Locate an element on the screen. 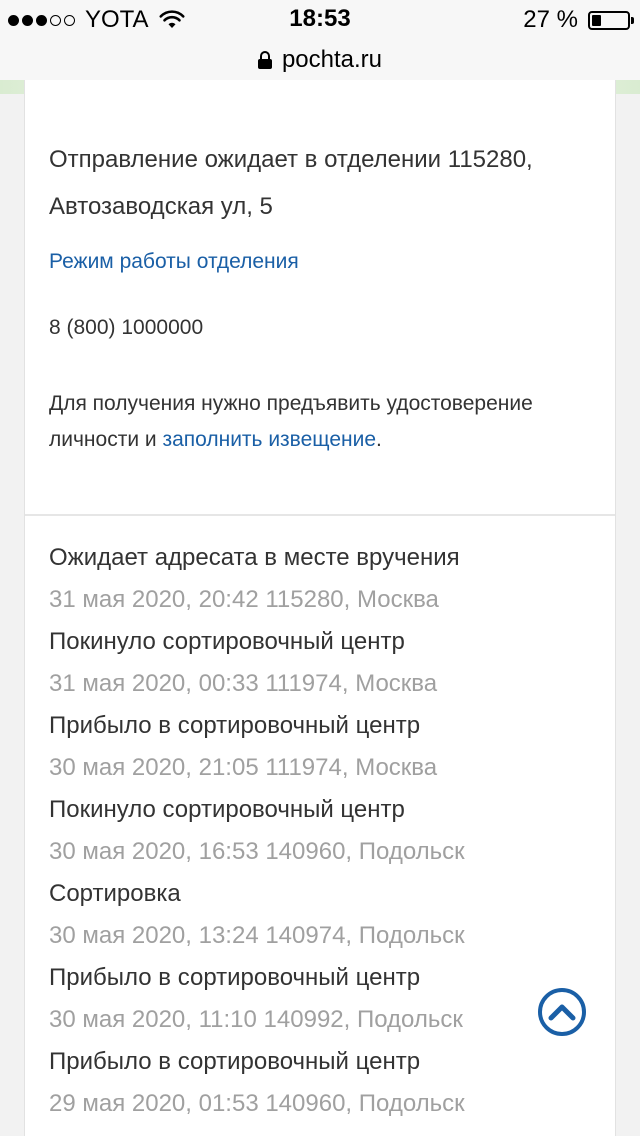 The width and height of the screenshot is (640, 1136). history-status: Сортировка is located at coordinates (115, 893).